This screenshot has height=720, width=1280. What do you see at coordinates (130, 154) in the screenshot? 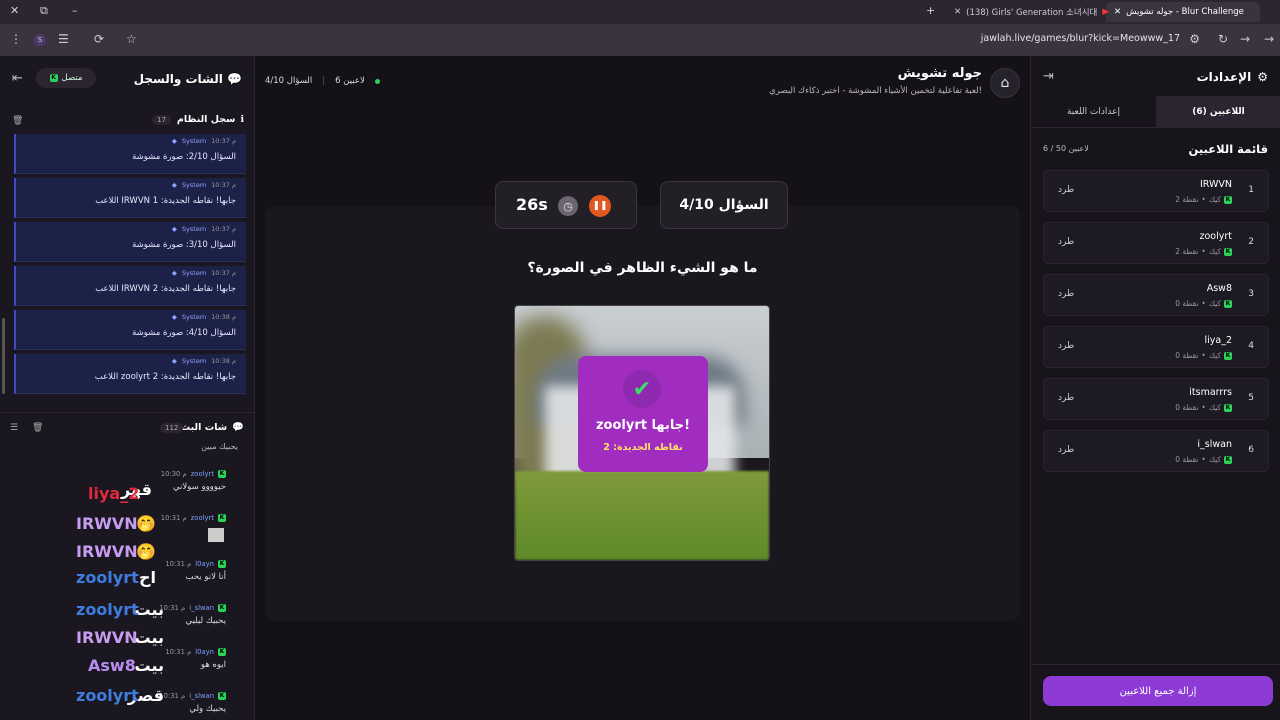
I see `system-message: ◆ System 10:37 م السؤال 2/10: صورة مشوشة` at bounding box center [130, 154].